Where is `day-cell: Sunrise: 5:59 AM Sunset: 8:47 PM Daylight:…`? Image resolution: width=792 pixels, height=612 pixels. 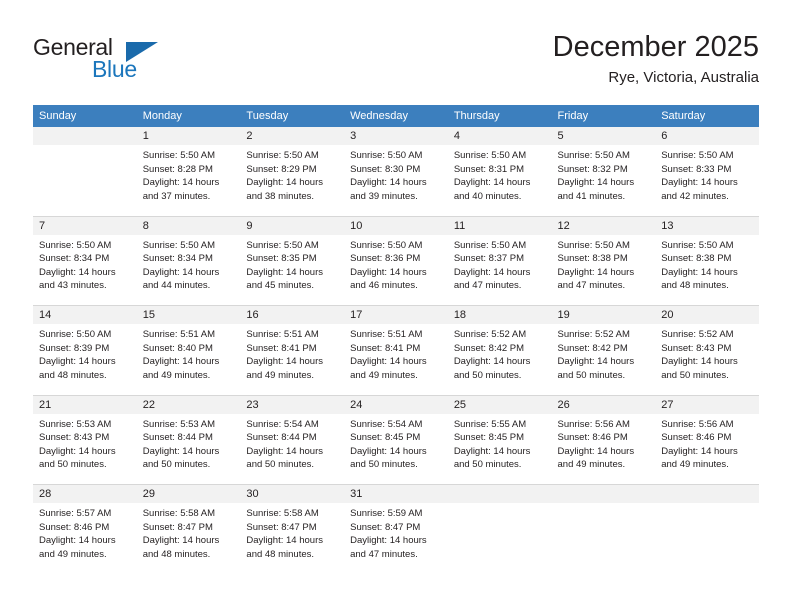 day-cell: Sunrise: 5:59 AM Sunset: 8:47 PM Daylight:… is located at coordinates (396, 538).